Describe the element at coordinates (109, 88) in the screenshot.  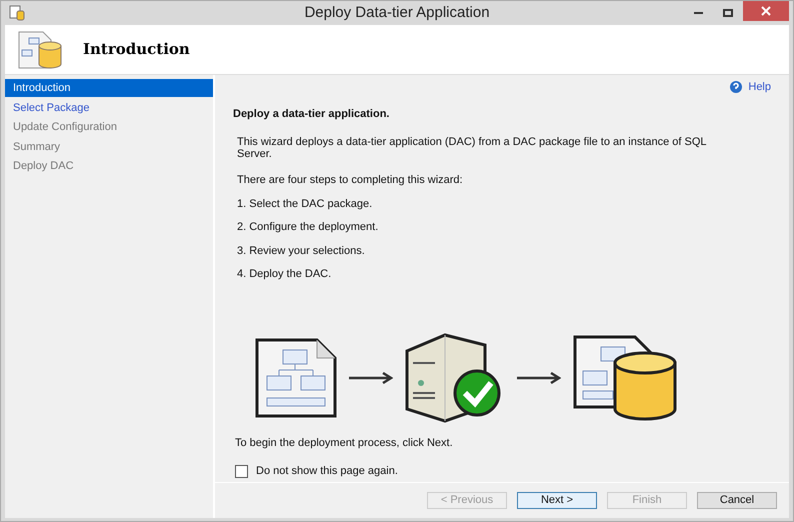
I see `sidebar-item: Introduction` at that location.